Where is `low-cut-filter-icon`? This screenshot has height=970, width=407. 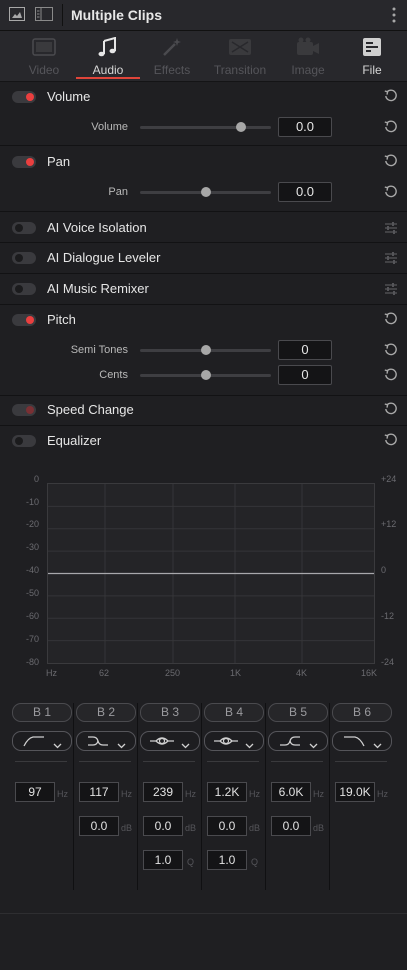
low-cut-filter-icon is located at coordinates (34, 742).